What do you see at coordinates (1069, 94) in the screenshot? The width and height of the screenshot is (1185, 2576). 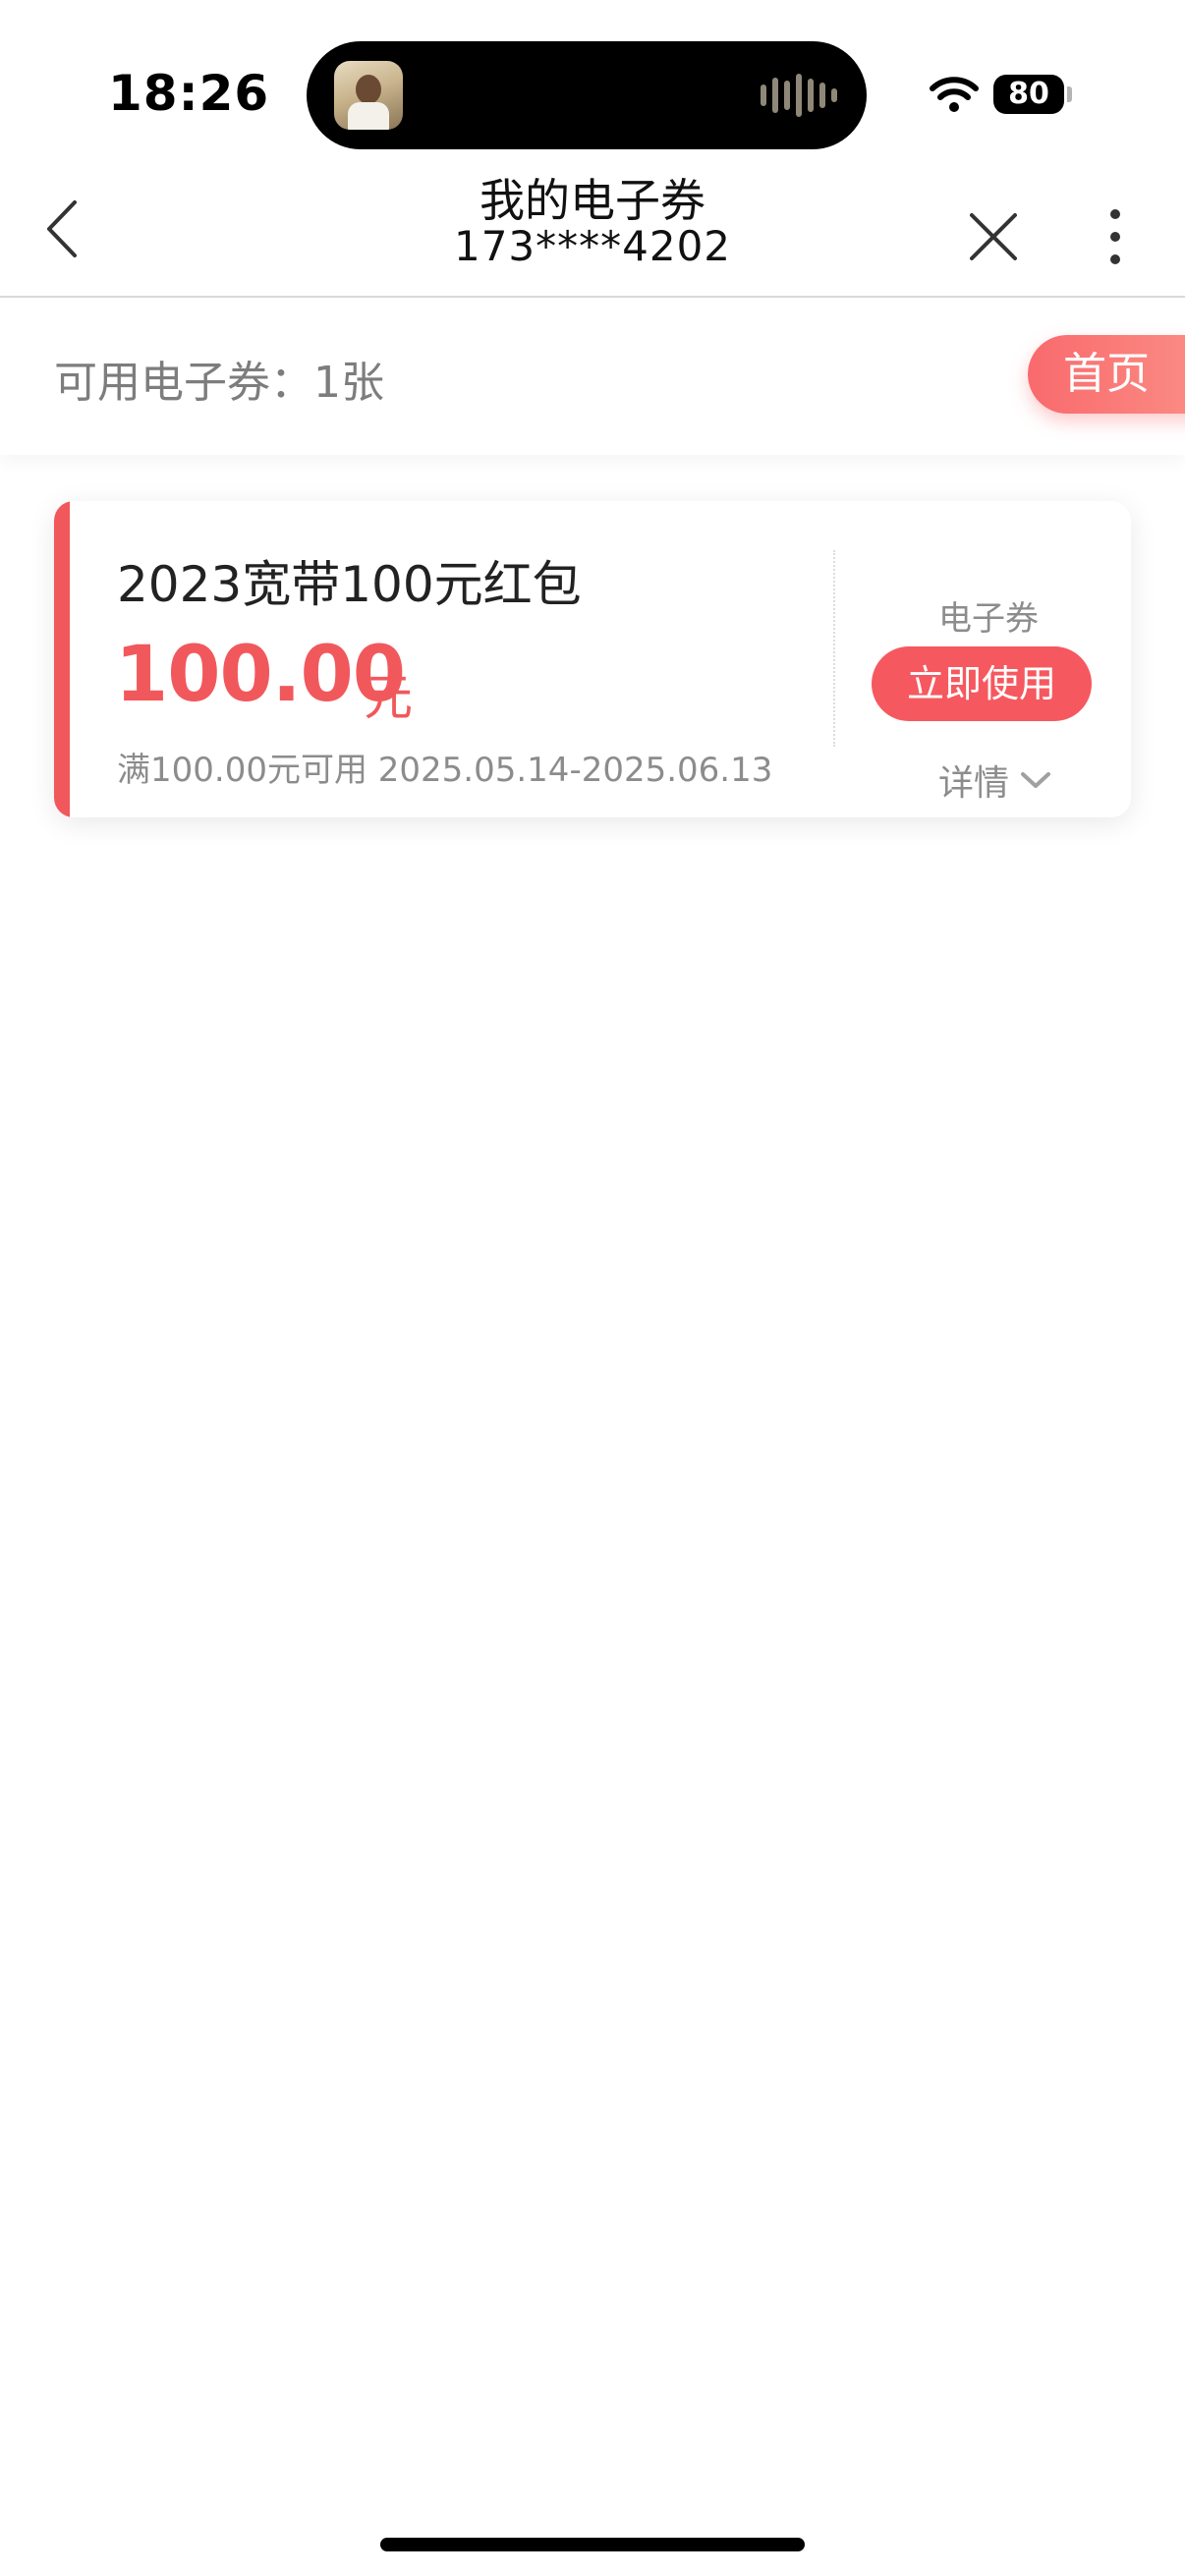 I see `battery-tip` at bounding box center [1069, 94].